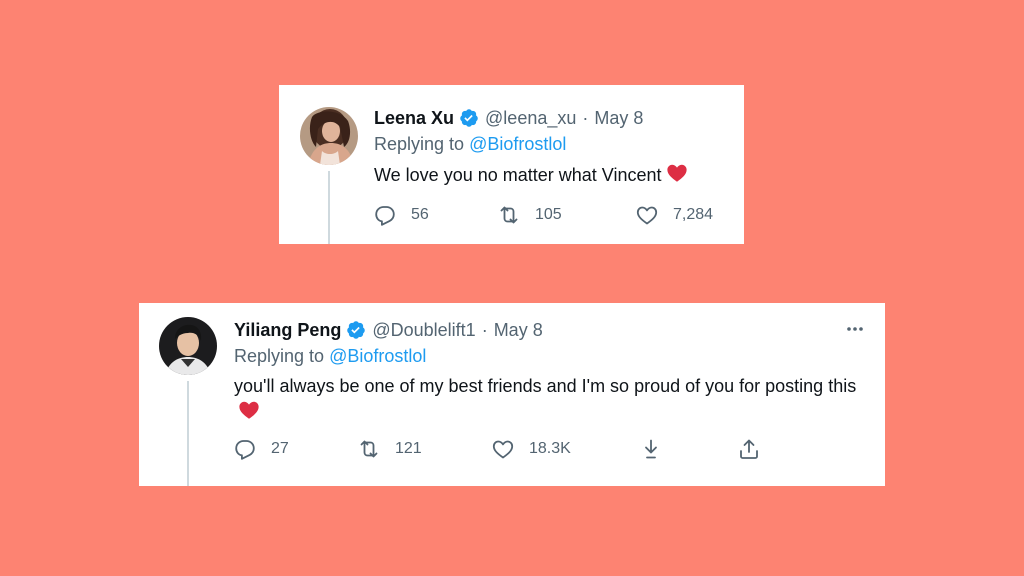  I want to click on like-count: 18.3K, so click(550, 448).